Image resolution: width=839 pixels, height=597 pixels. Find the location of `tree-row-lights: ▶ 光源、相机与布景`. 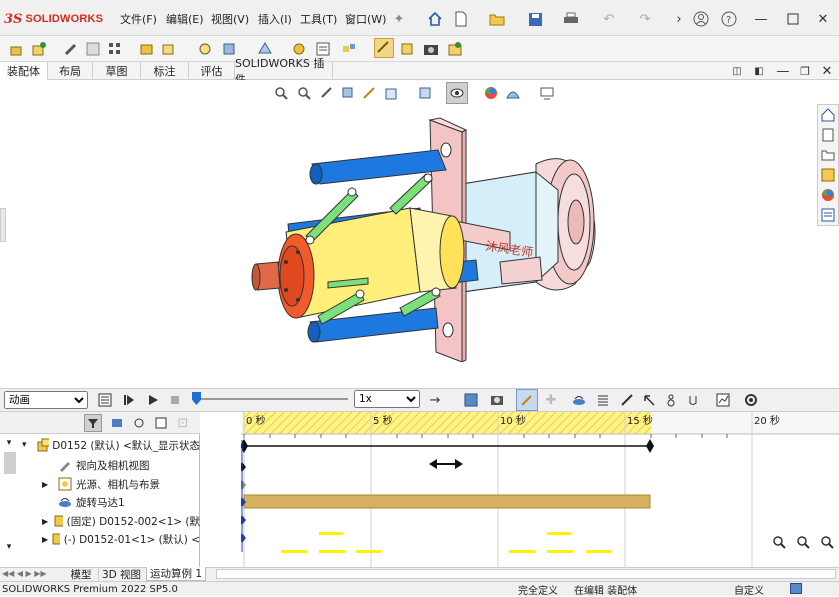

tree-row-lights: ▶ 光源、相机与布景 is located at coordinates (100, 484).